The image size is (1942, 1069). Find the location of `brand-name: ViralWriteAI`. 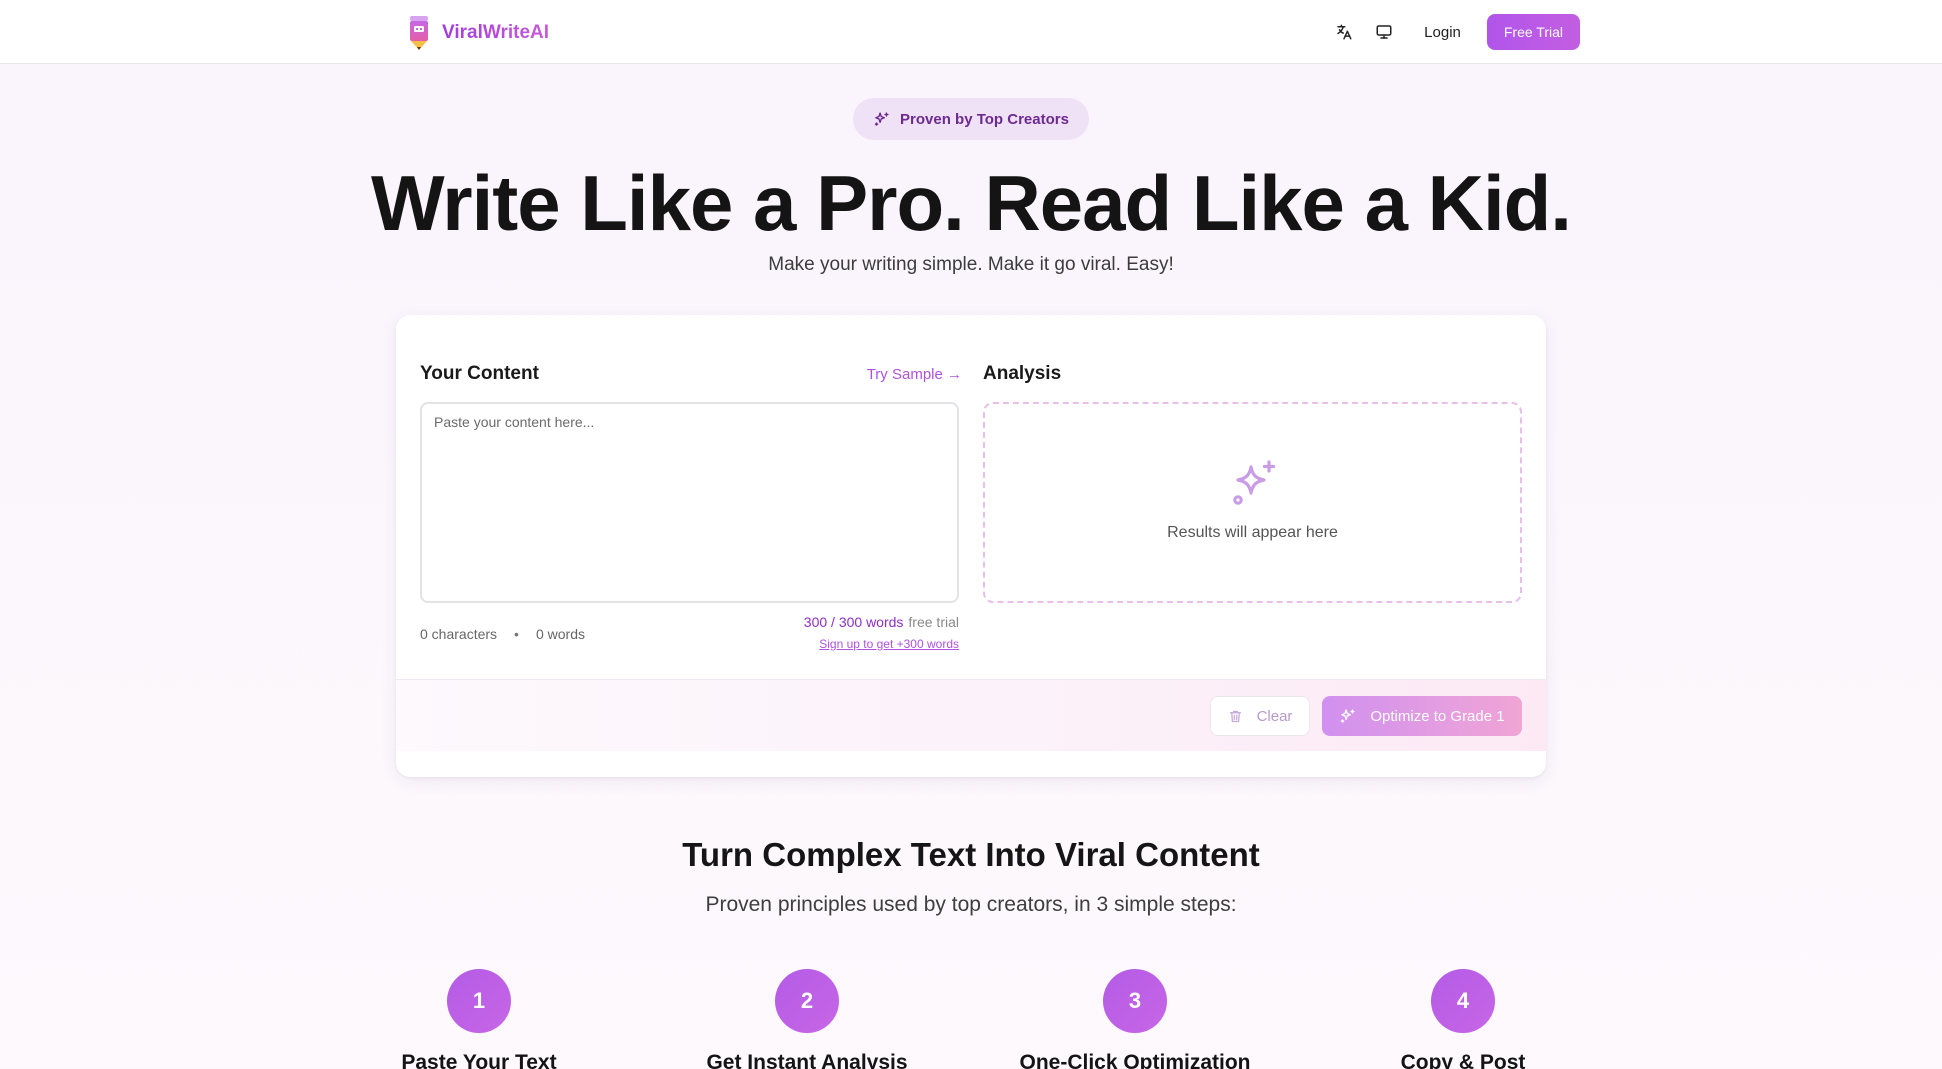

brand-name: ViralWriteAI is located at coordinates (496, 32).